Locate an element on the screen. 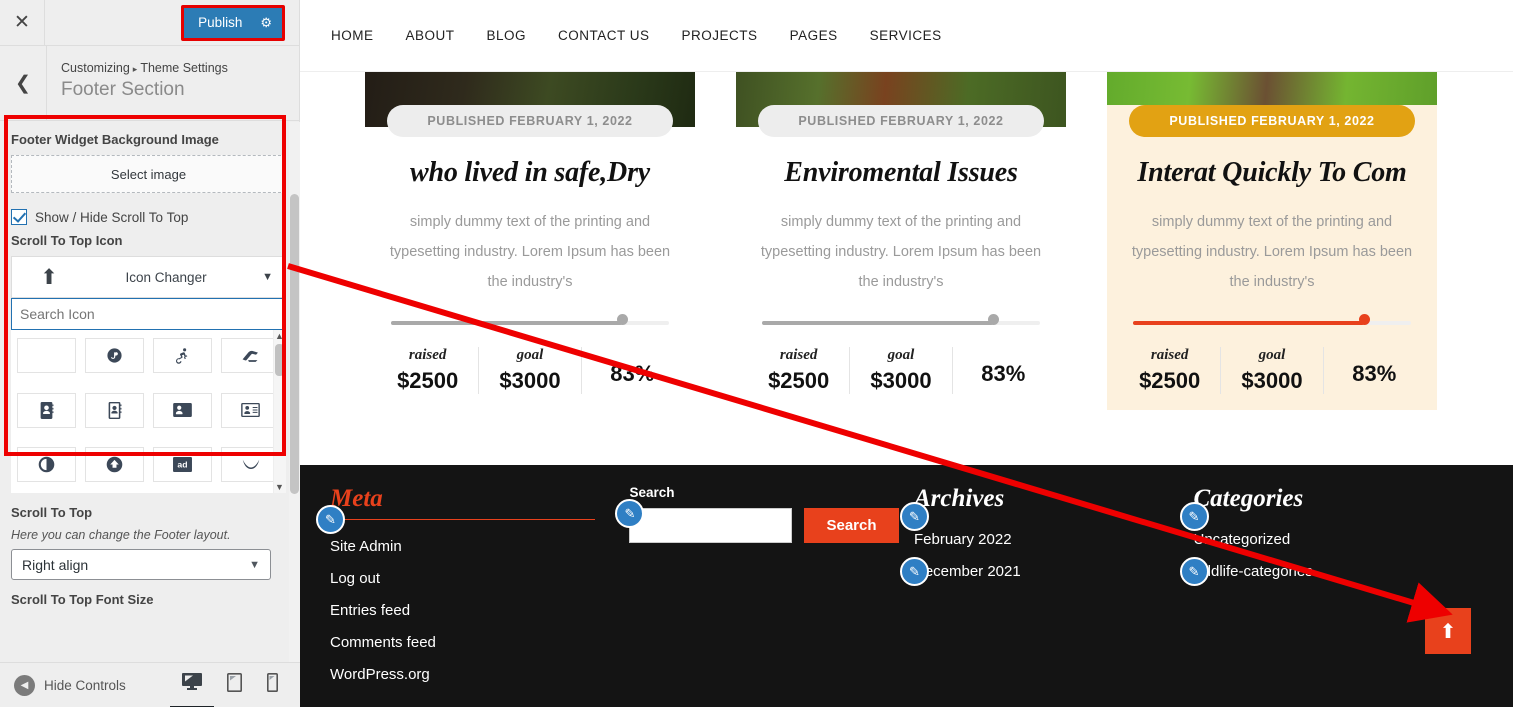 This screenshot has width=1513, height=707. card-title: Enviromental Issues is located at coordinates (901, 173).